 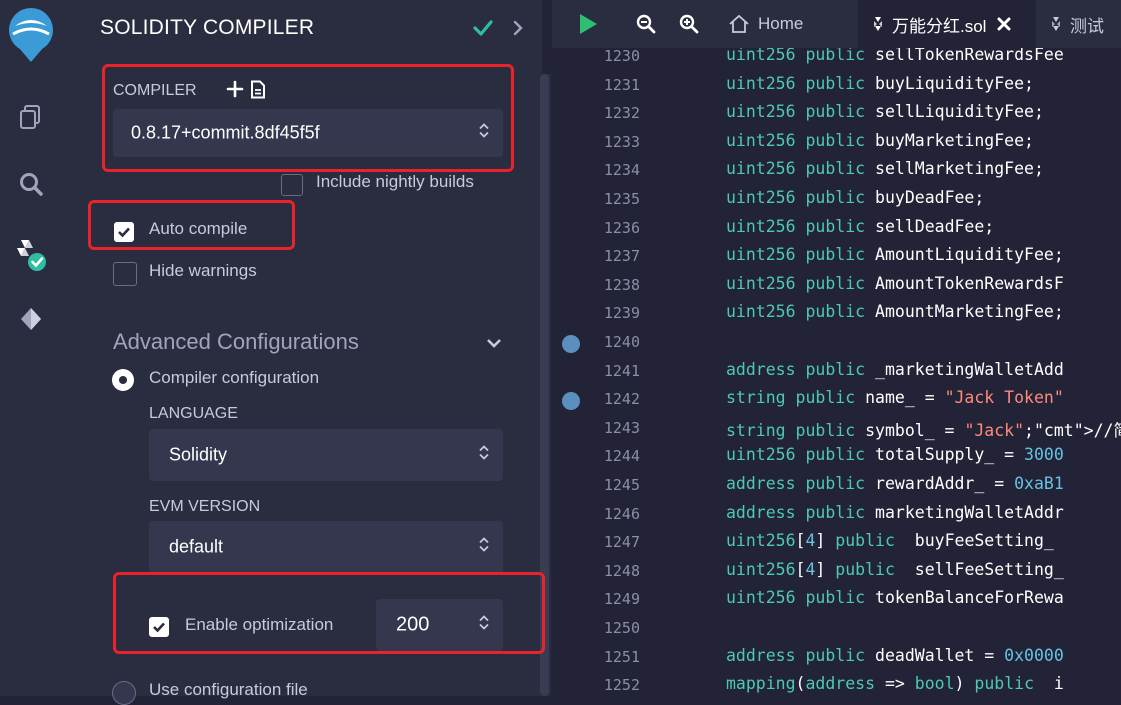 I want to click on line-number: 1246, so click(x=621, y=513).